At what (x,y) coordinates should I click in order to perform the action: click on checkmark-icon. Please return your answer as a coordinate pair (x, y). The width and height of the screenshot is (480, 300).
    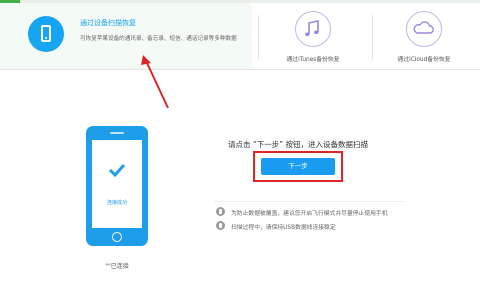
    Looking at the image, I should click on (117, 170).